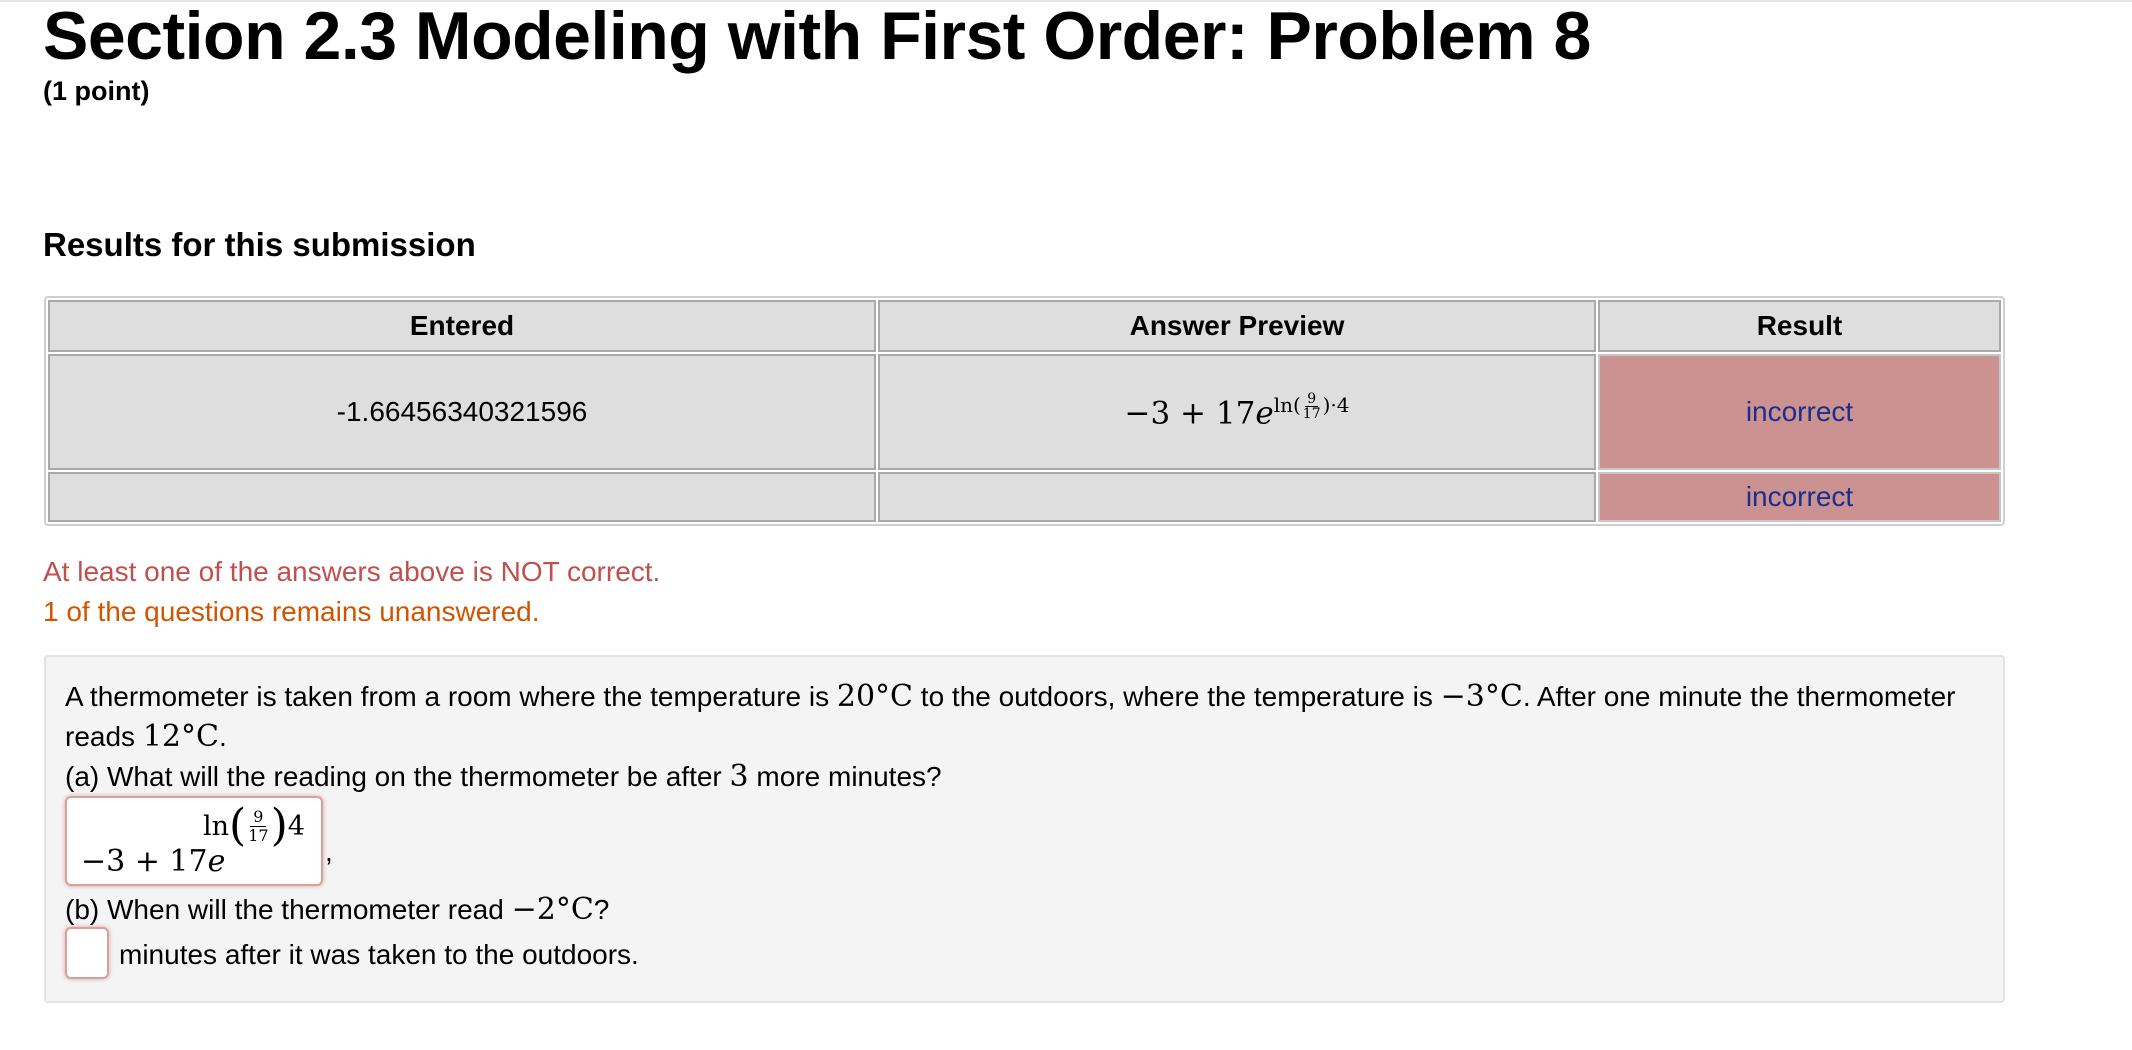  I want to click on row1-entered: -1.66456340321596, so click(462, 412).